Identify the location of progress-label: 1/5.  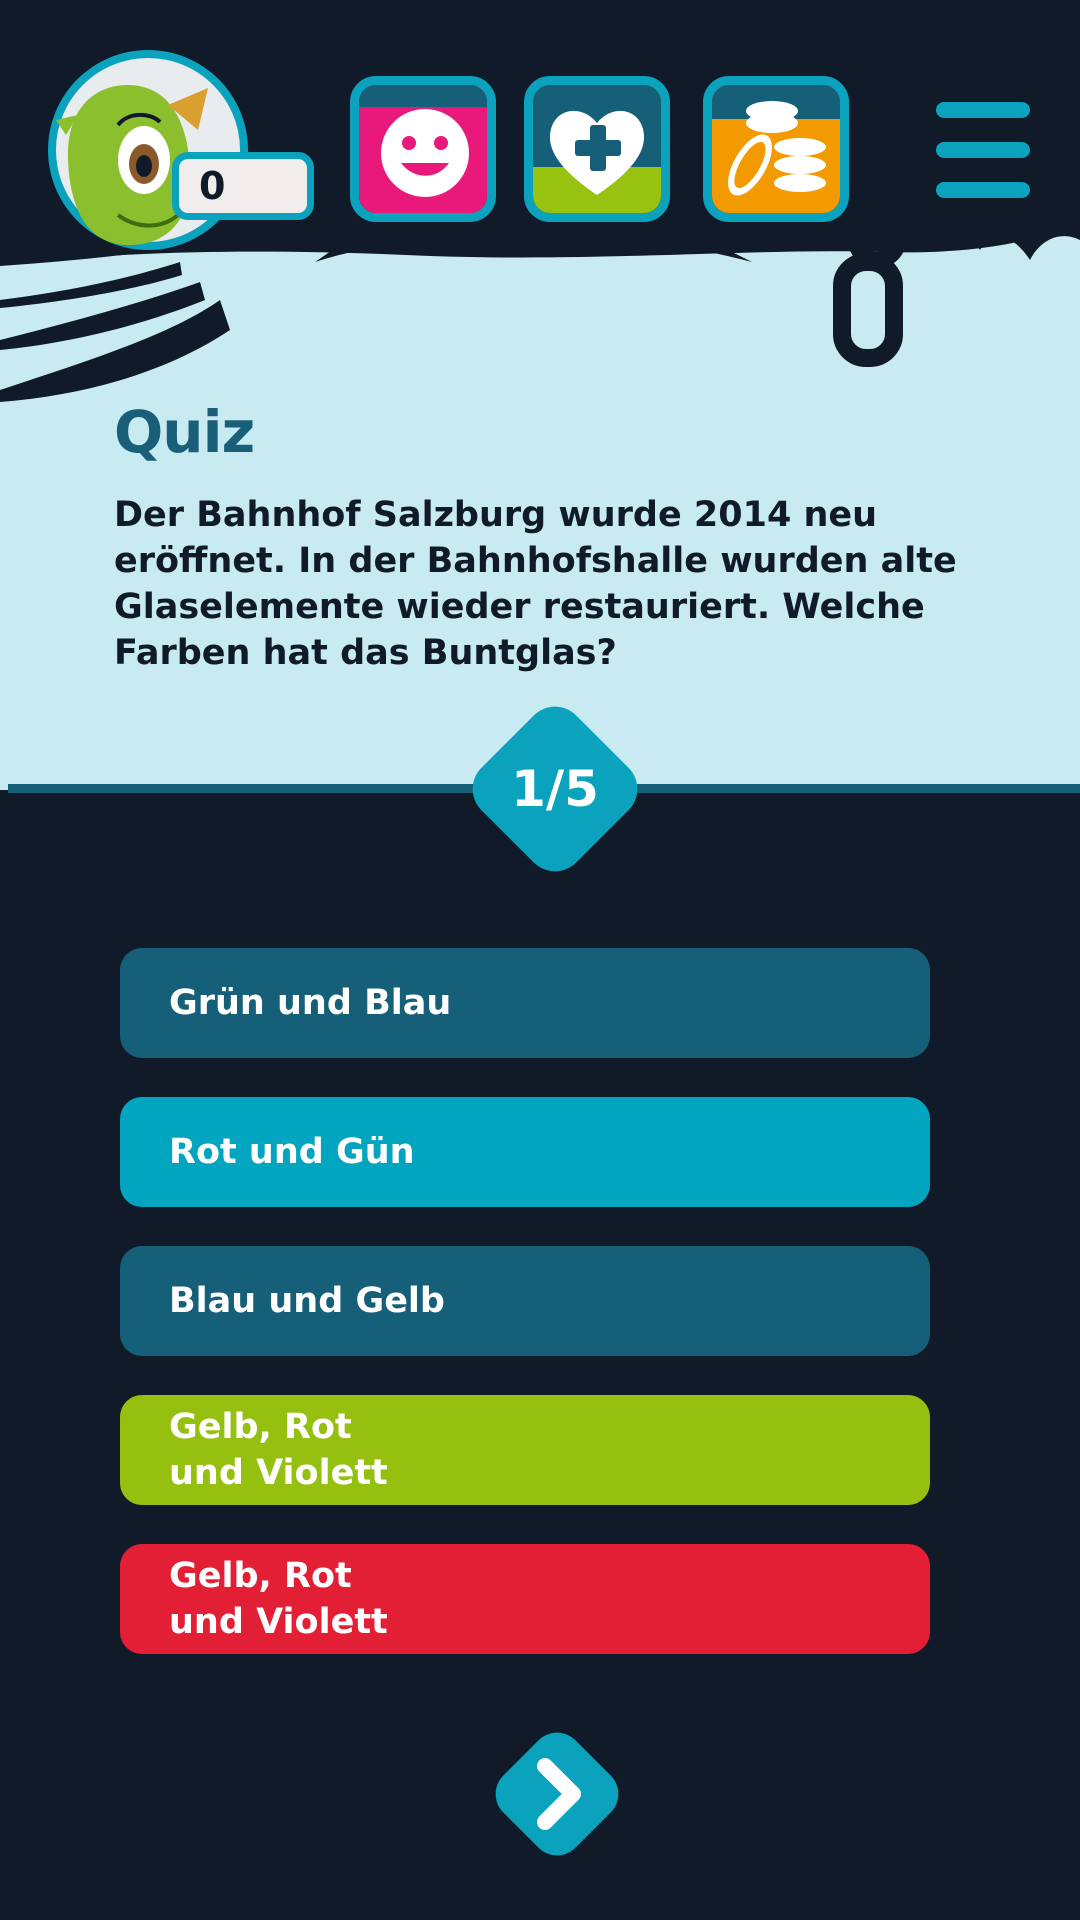
(555, 789).